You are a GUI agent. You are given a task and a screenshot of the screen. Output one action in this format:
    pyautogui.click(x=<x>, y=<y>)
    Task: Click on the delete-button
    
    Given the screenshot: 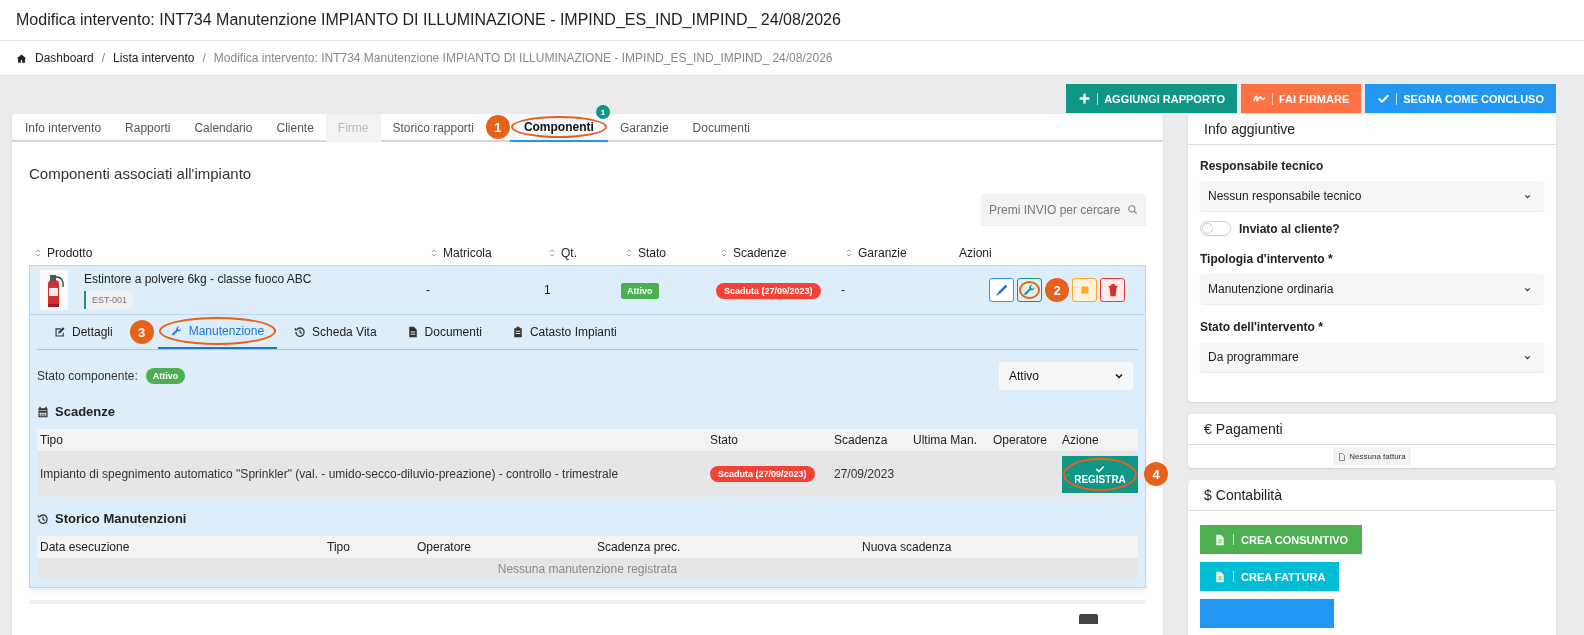 What is the action you would take?
    pyautogui.click(x=1112, y=290)
    